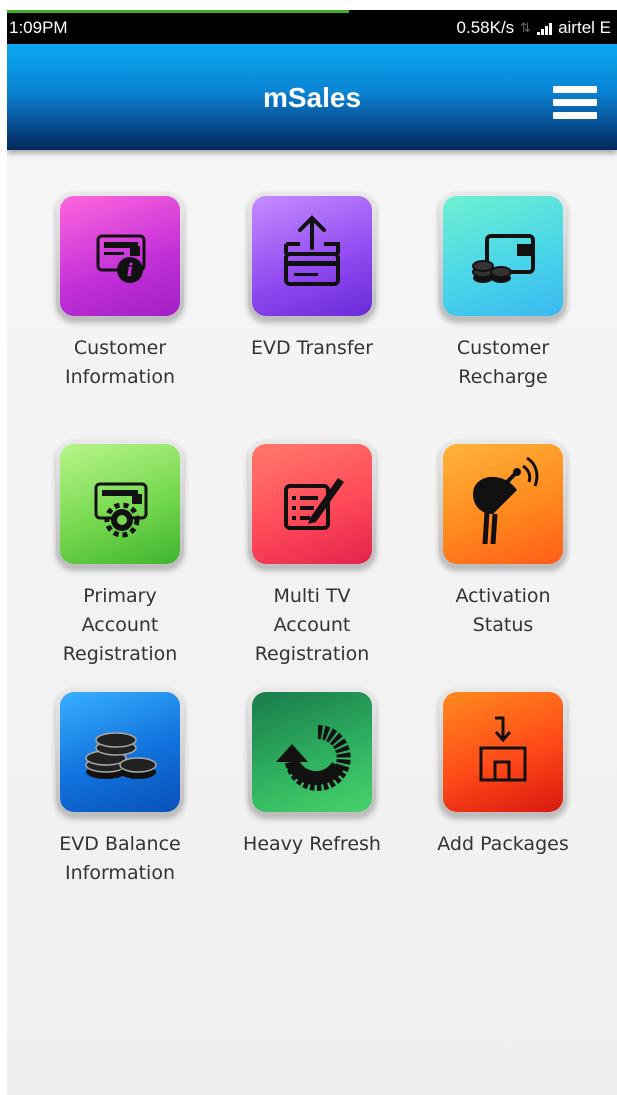 This screenshot has width=617, height=1095. I want to click on tile-evd-balance-information: EVD Balance Information, so click(120, 788).